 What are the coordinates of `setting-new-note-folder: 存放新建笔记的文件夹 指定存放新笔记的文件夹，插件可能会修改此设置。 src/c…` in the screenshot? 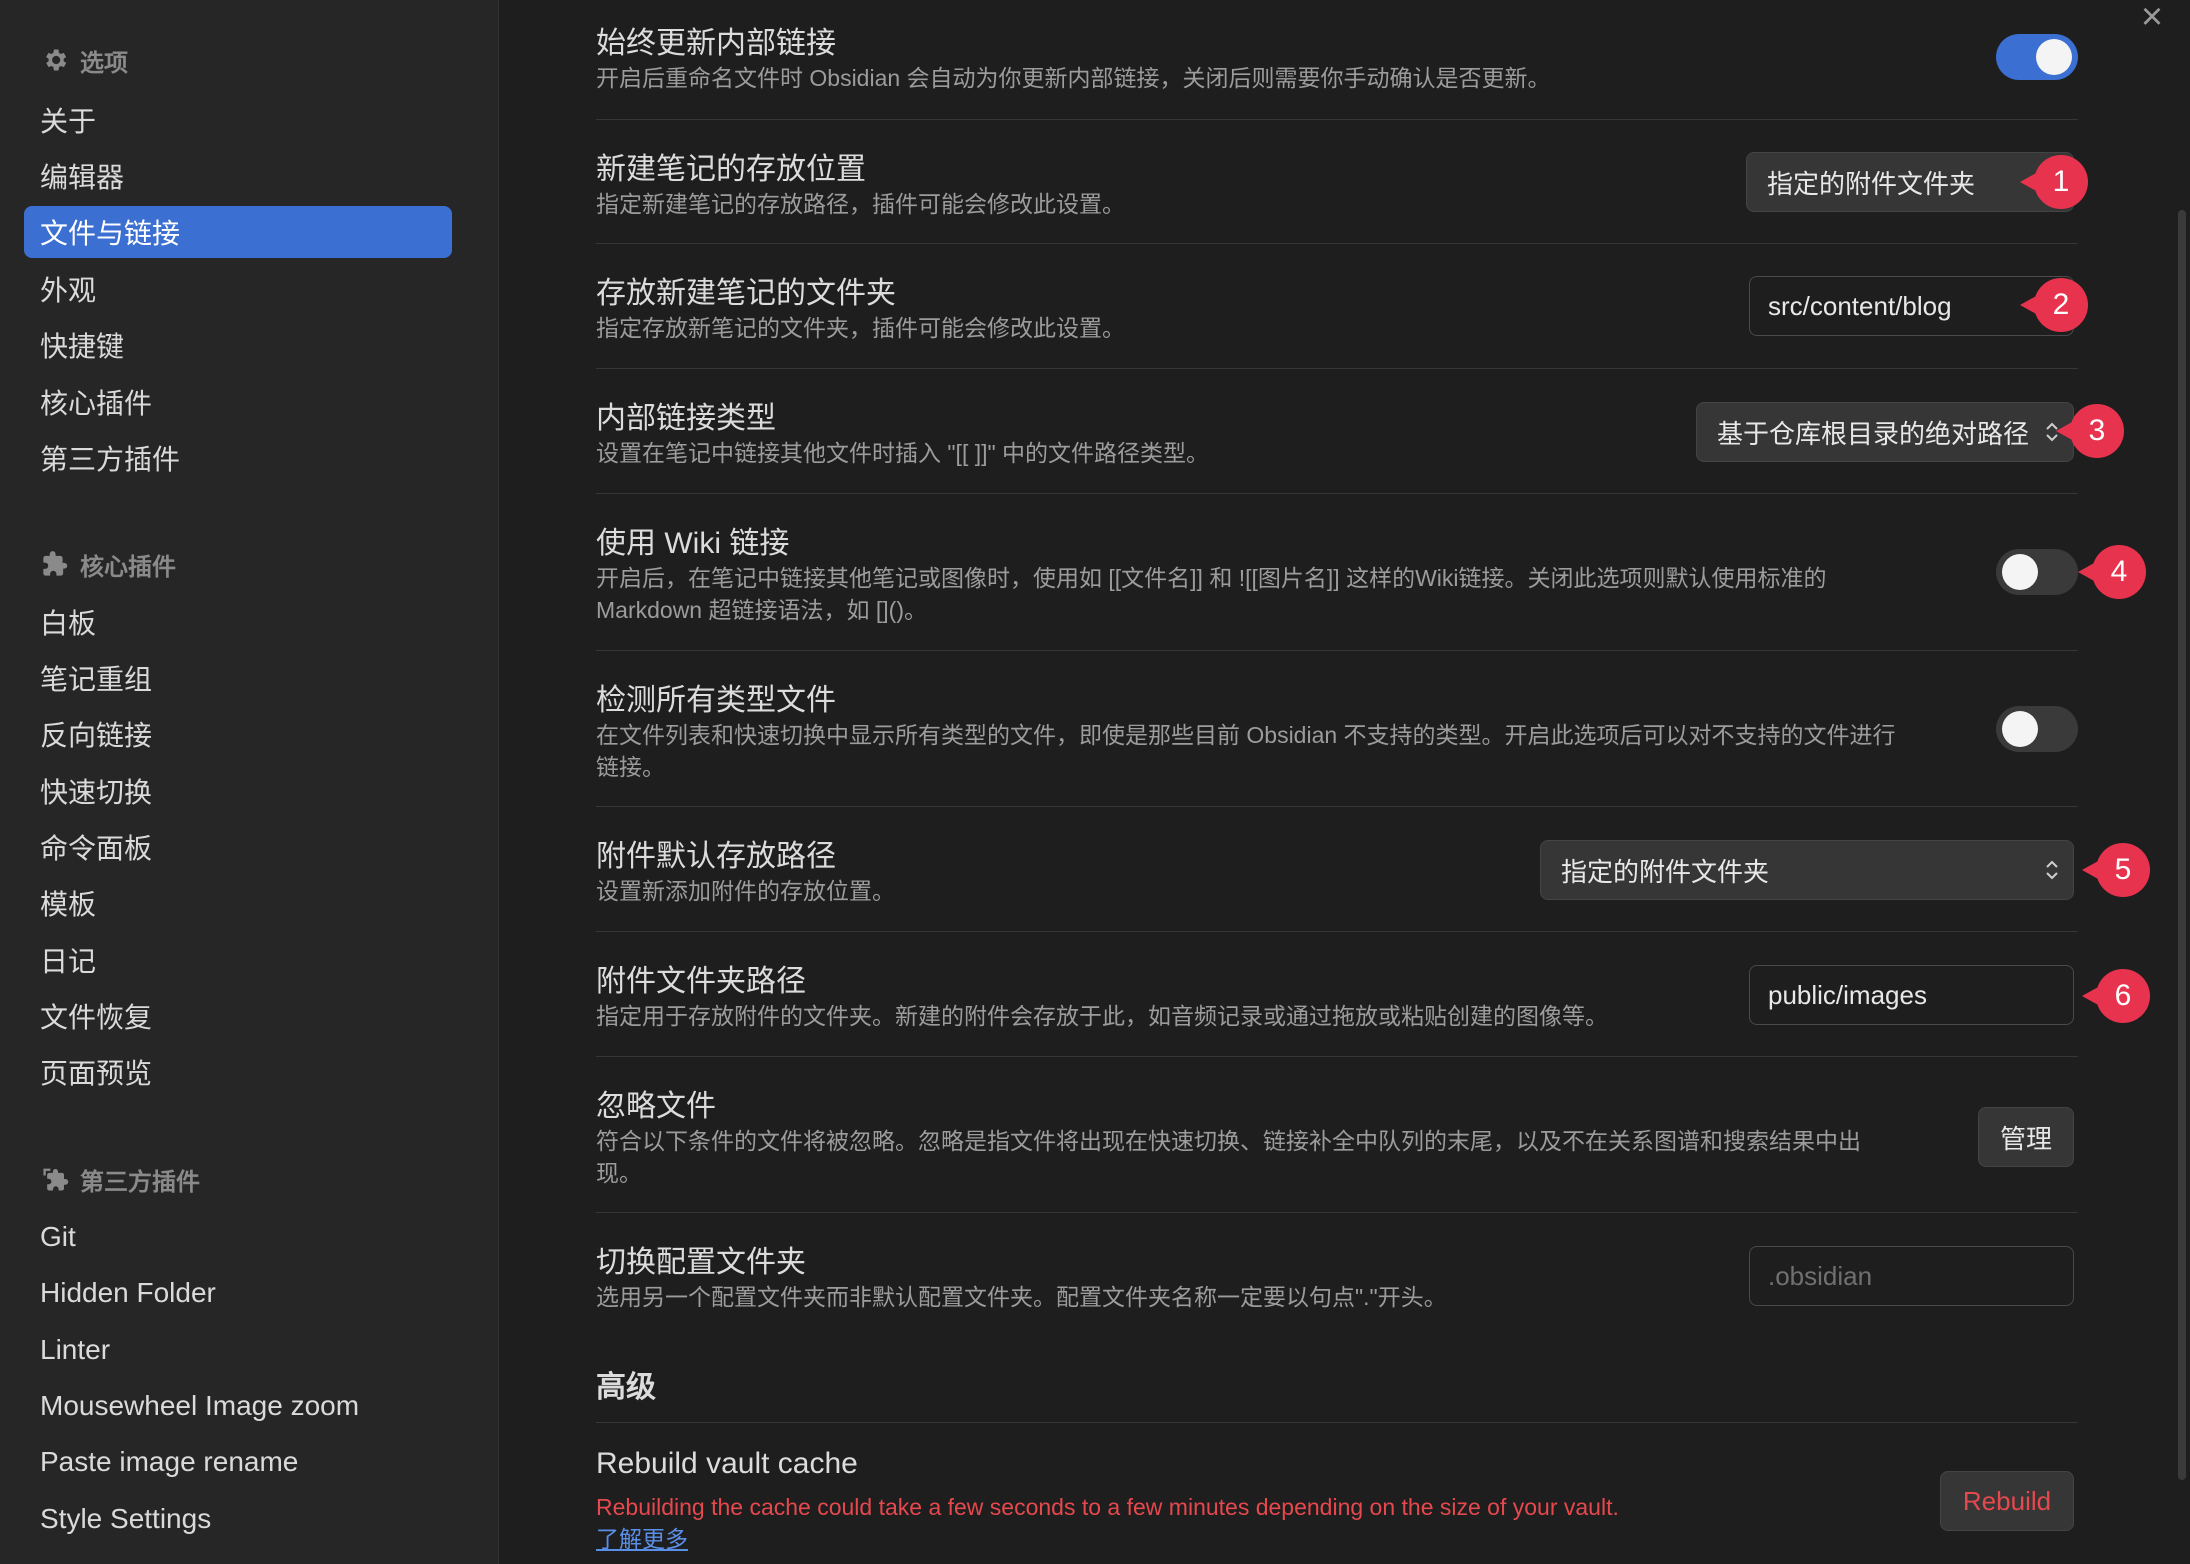 It's located at (1337, 306).